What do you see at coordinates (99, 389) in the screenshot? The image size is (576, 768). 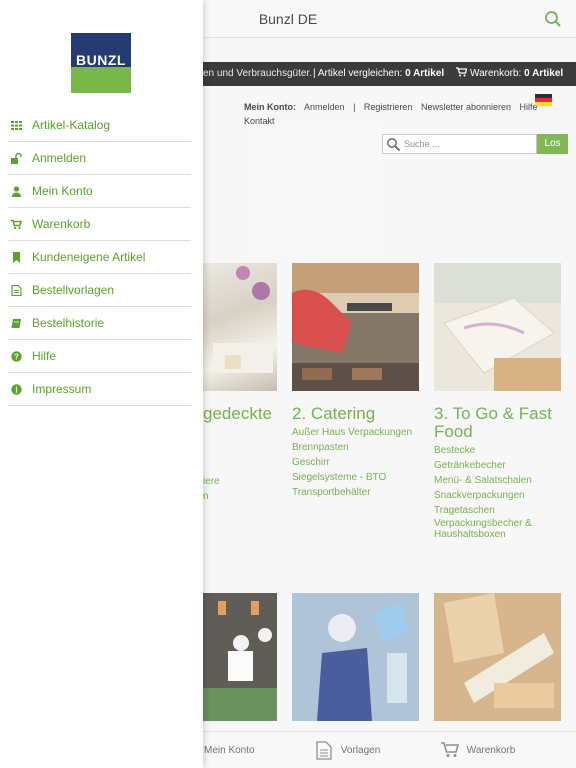 I see `drawer-item-imprint: i Impressum` at bounding box center [99, 389].